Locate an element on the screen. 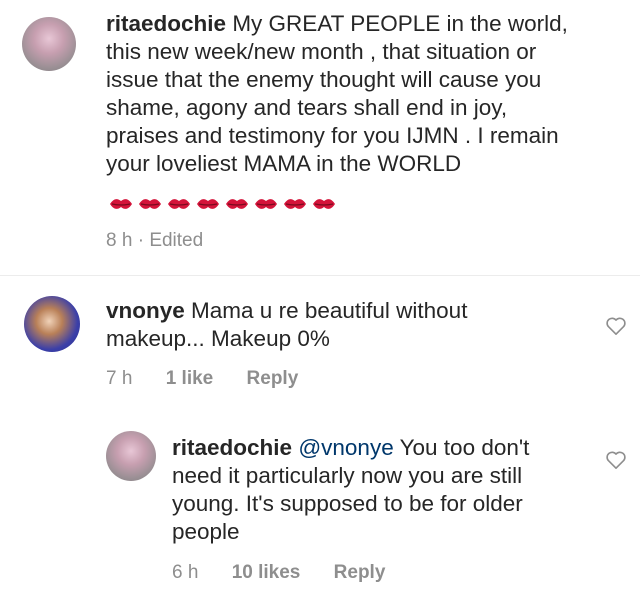 The width and height of the screenshot is (640, 610). comment-meta: 8 h · Edited is located at coordinates (154, 241).